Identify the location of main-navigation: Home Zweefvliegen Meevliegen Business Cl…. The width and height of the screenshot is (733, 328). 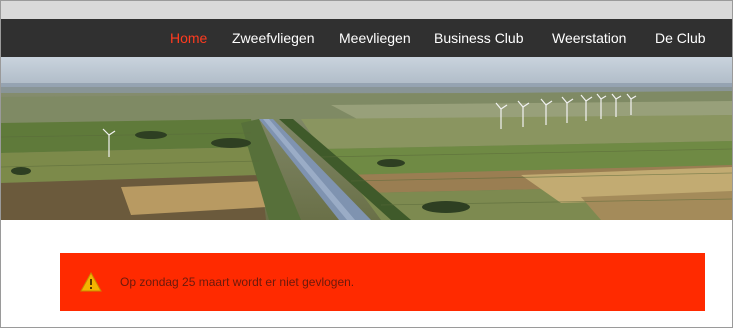
(366, 38).